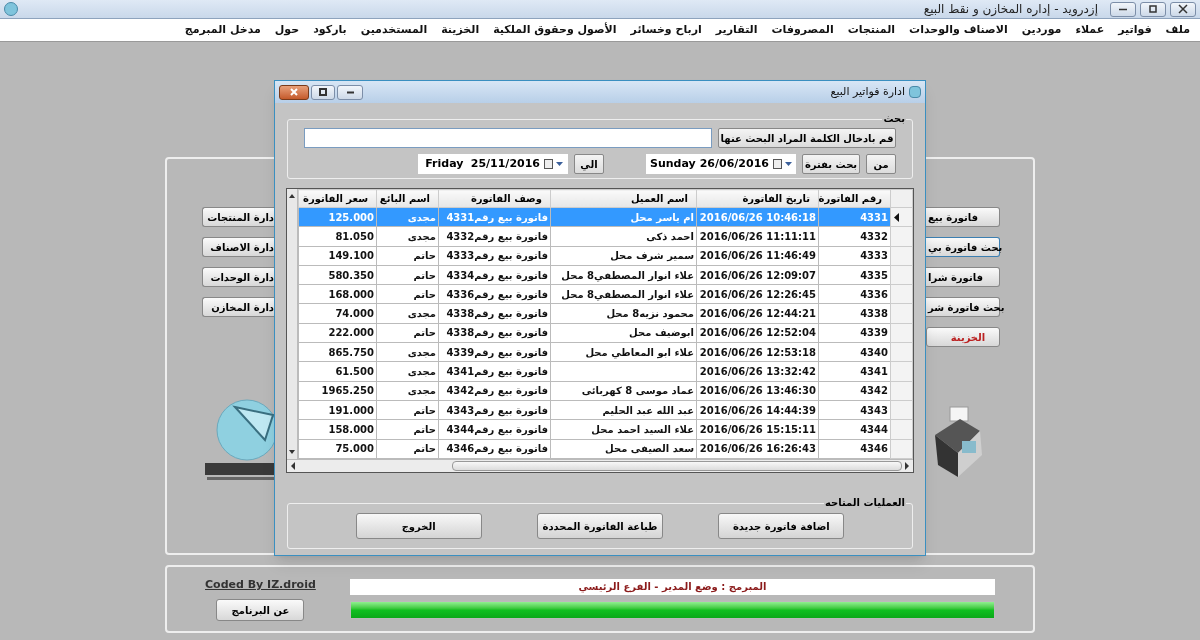 This screenshot has width=1200, height=640. I want to click on sidebar-button: دارة الاصناف, so click(238, 247).